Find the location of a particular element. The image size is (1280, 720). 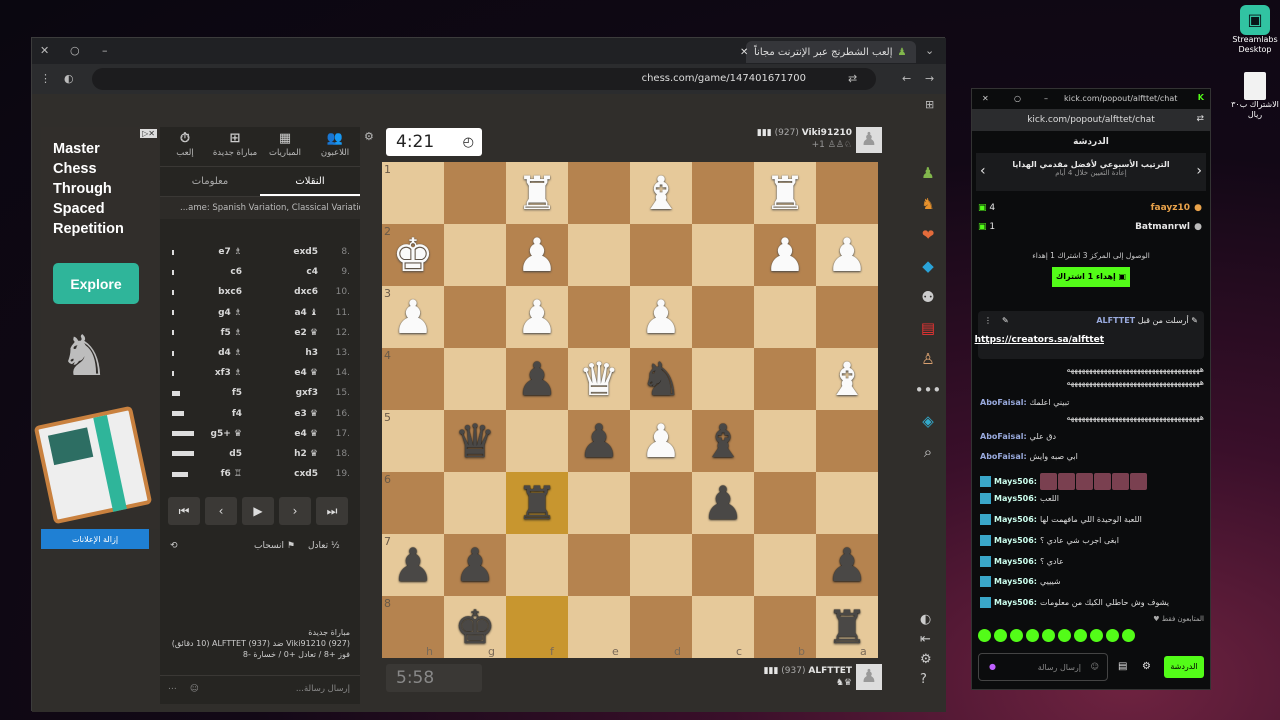

board-settings-icon: ⚙ is located at coordinates (369, 136).